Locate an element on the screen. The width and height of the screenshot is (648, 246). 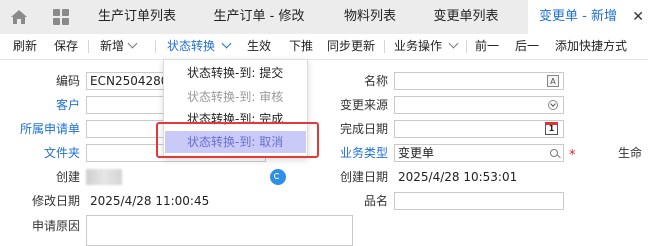
status-convert-button: 状态转换 is located at coordinates (199, 46).